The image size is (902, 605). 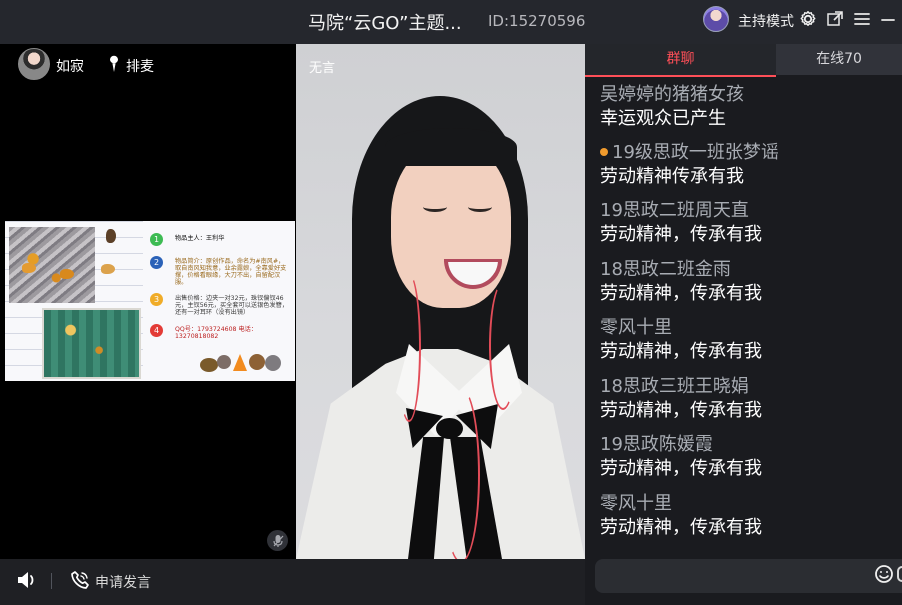 I want to click on chat-username: 19级思政一班张梦谣, so click(x=746, y=153).